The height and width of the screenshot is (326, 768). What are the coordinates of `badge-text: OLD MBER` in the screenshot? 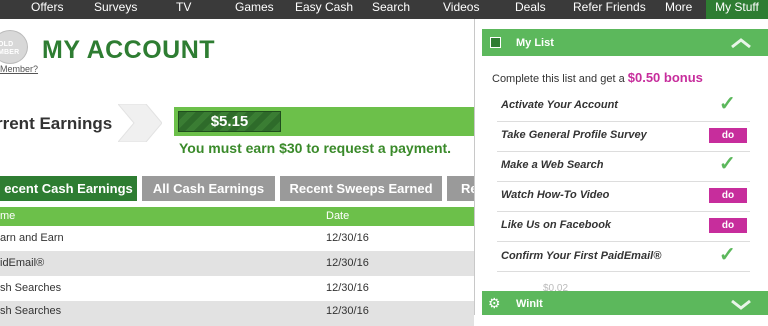 It's located at (10, 48).